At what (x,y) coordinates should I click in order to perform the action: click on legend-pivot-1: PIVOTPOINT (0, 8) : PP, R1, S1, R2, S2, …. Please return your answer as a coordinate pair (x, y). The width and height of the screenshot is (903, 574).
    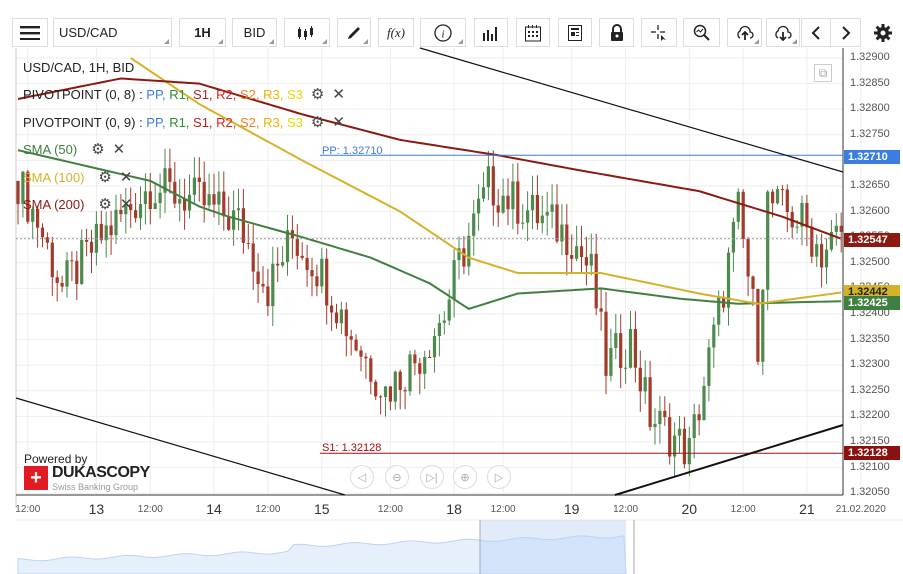
    Looking at the image, I should click on (184, 94).